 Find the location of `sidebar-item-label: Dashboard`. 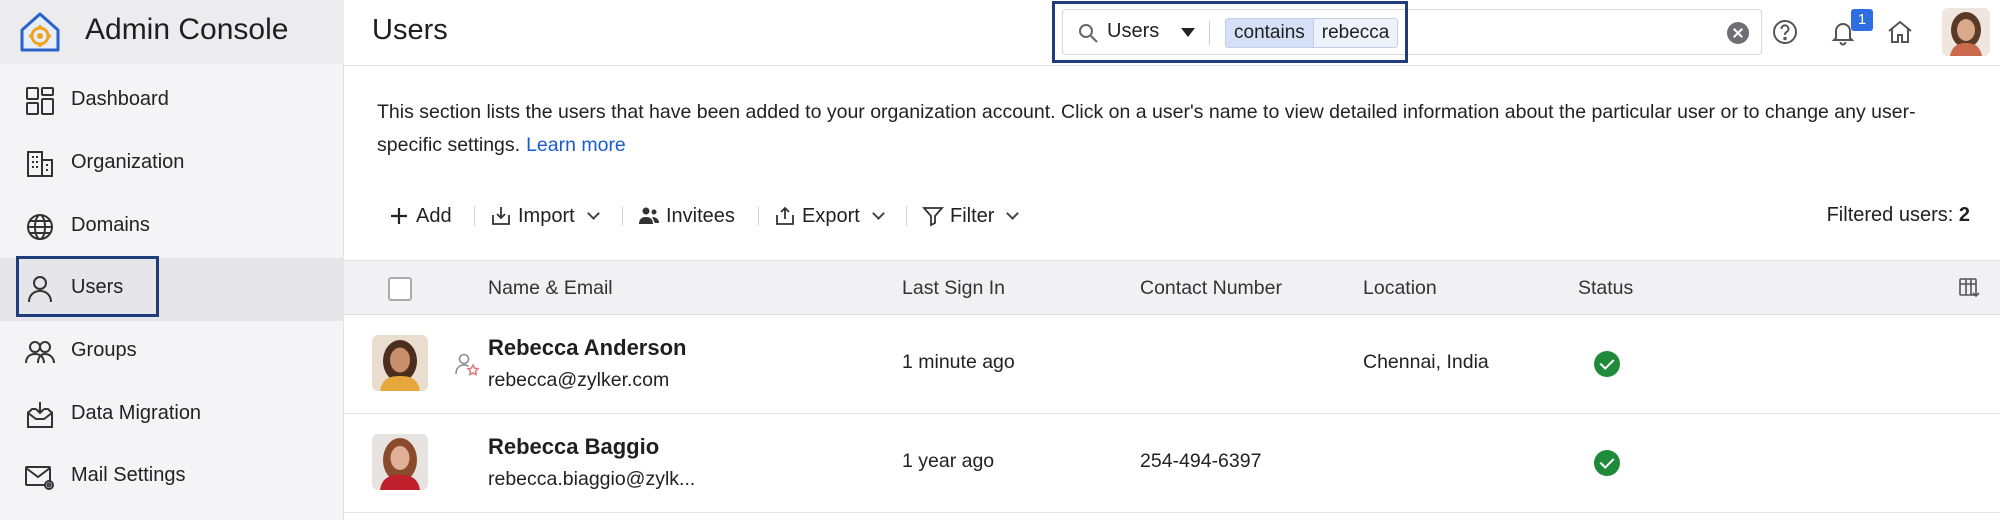

sidebar-item-label: Dashboard is located at coordinates (120, 99).